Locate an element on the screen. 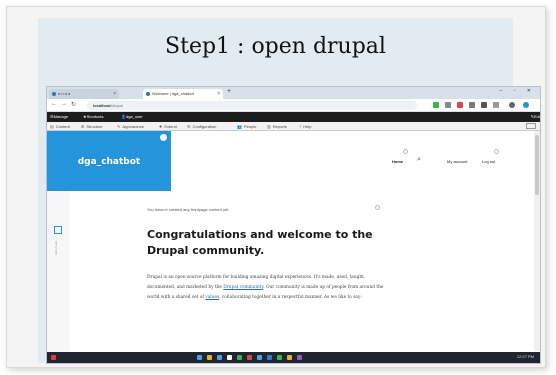  rail-label: Edit mode is located at coordinates (56, 248).